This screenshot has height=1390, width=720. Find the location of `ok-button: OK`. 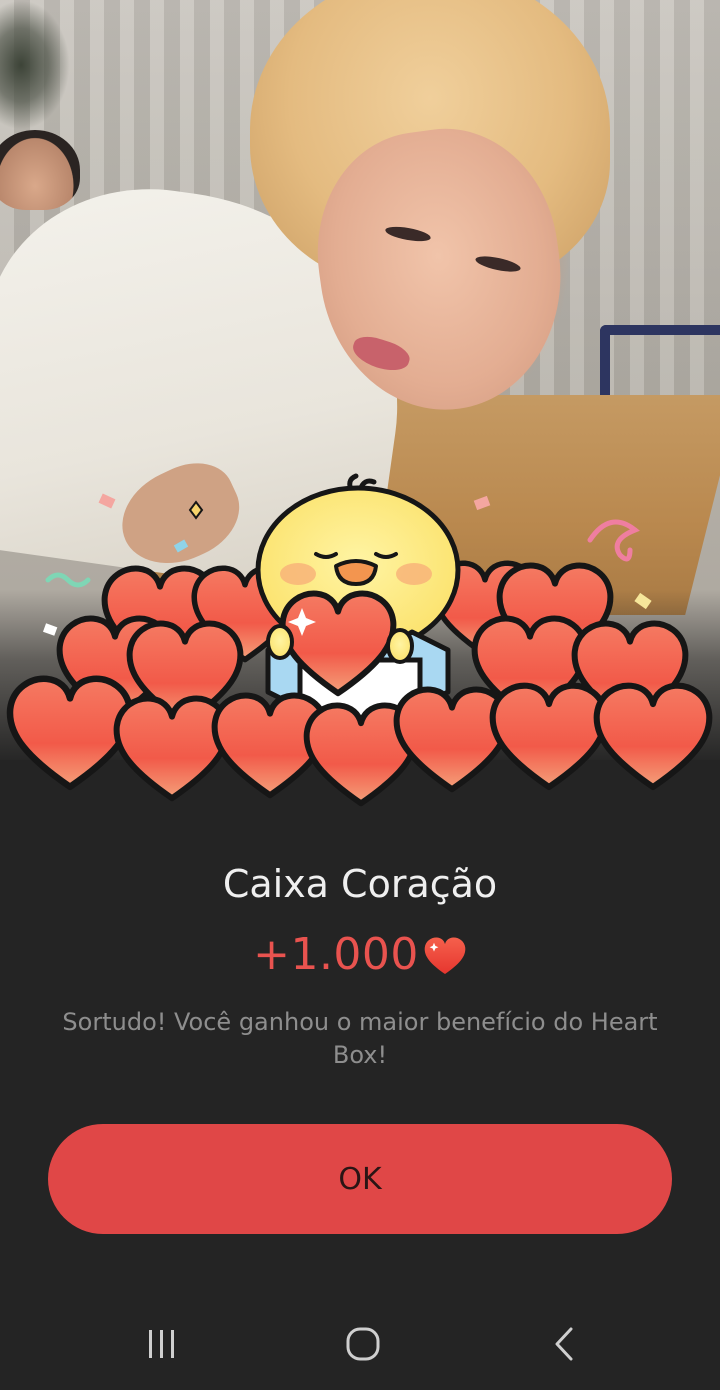

ok-button: OK is located at coordinates (360, 1179).